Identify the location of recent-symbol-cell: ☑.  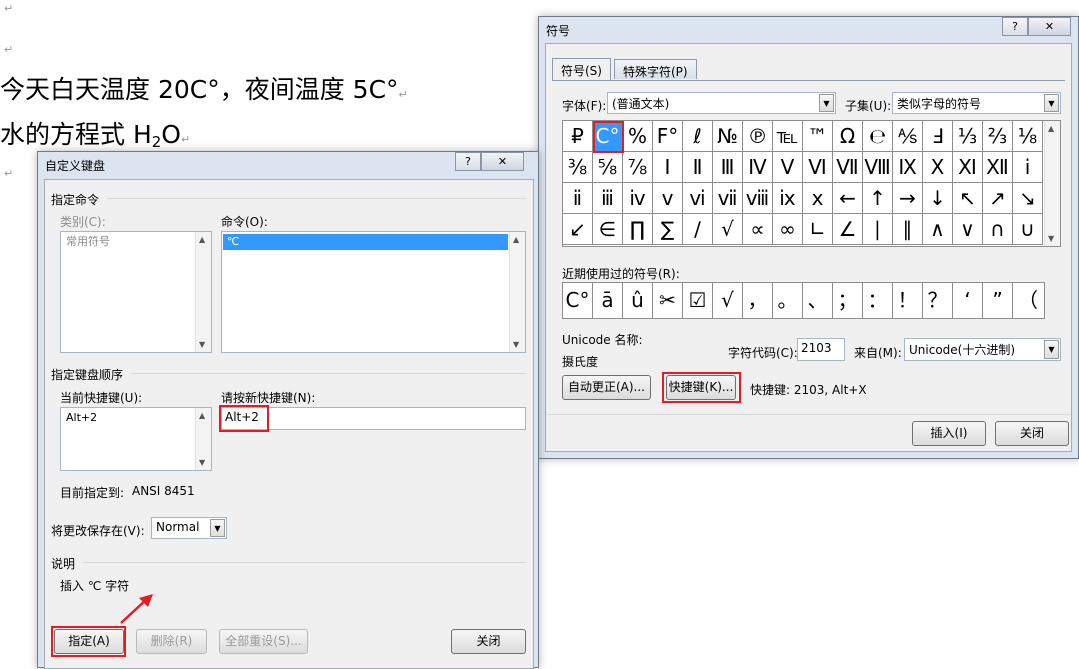
(698, 300).